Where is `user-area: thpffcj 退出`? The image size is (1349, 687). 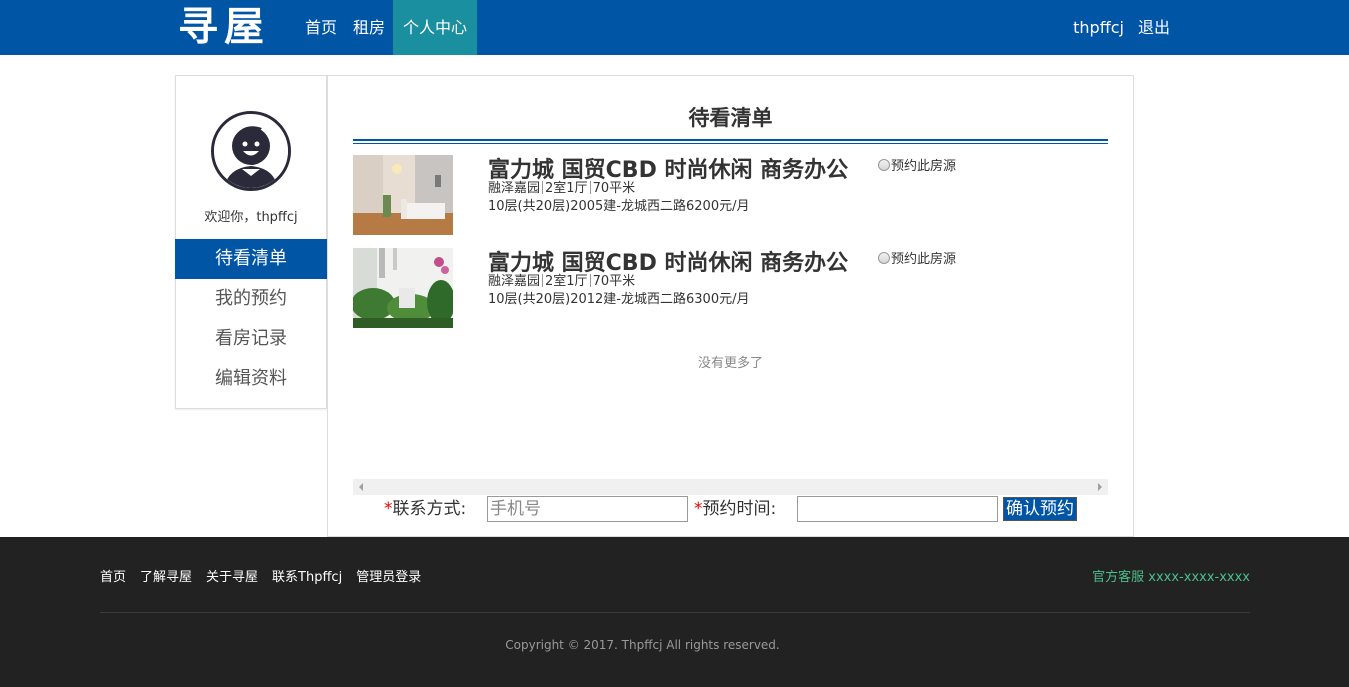
user-area: thpffcj 退出 is located at coordinates (1121, 27).